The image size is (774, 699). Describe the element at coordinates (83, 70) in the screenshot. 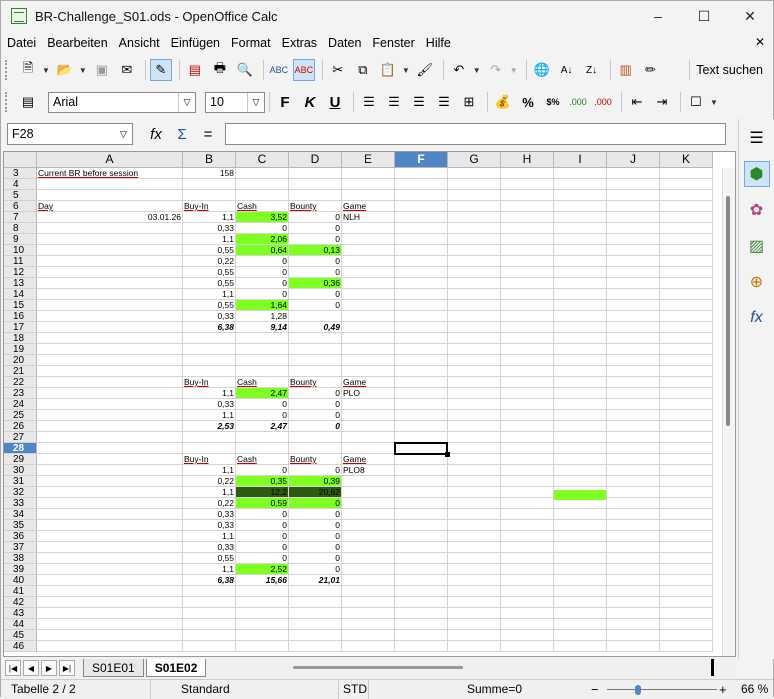

I see `open-dropdown-icon: ▼` at that location.